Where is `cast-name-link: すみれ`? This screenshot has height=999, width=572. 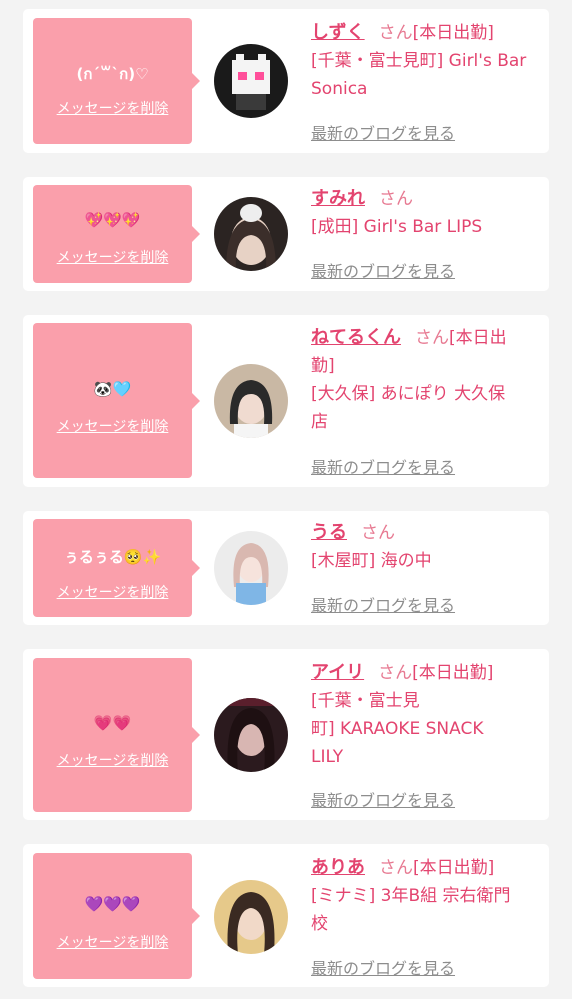
cast-name-link: すみれ is located at coordinates (338, 198).